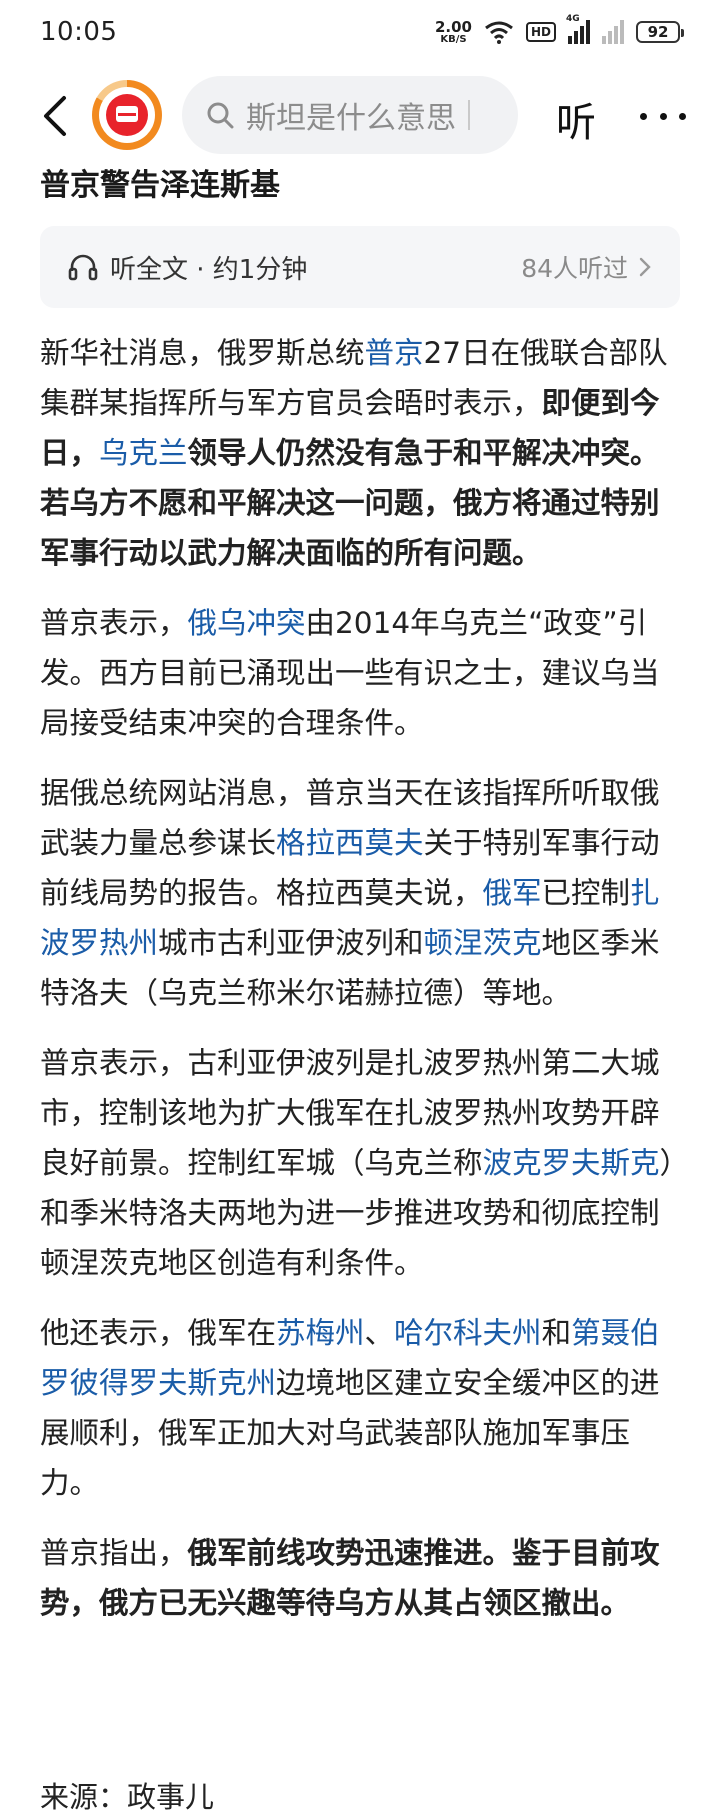  What do you see at coordinates (360, 32) in the screenshot?
I see `status-bar: 10:05 2.00 KB/S HD 4G 92` at bounding box center [360, 32].